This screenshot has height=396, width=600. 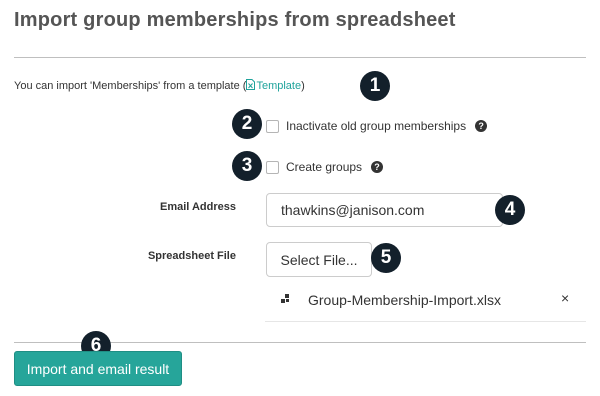 What do you see at coordinates (386, 258) in the screenshot?
I see `callout-badge-5: 5` at bounding box center [386, 258].